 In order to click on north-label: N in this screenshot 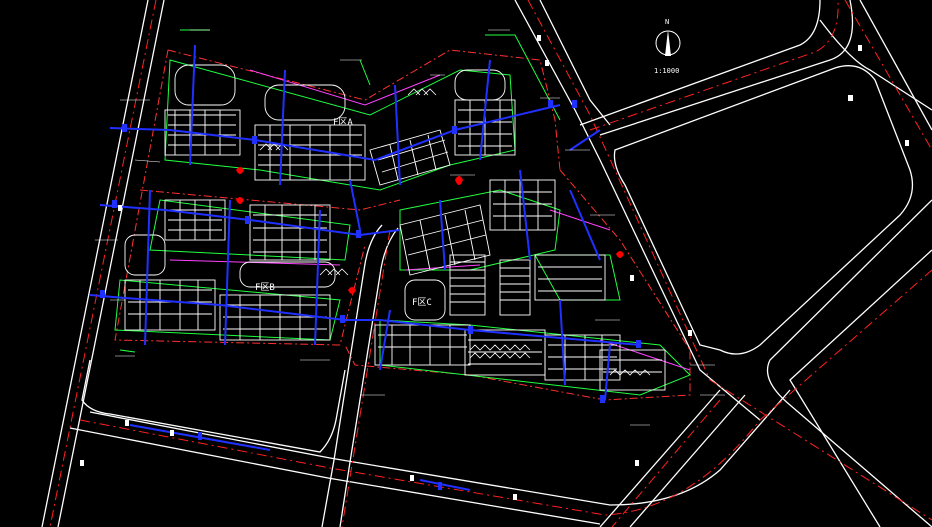, I will do `click(667, 22)`.